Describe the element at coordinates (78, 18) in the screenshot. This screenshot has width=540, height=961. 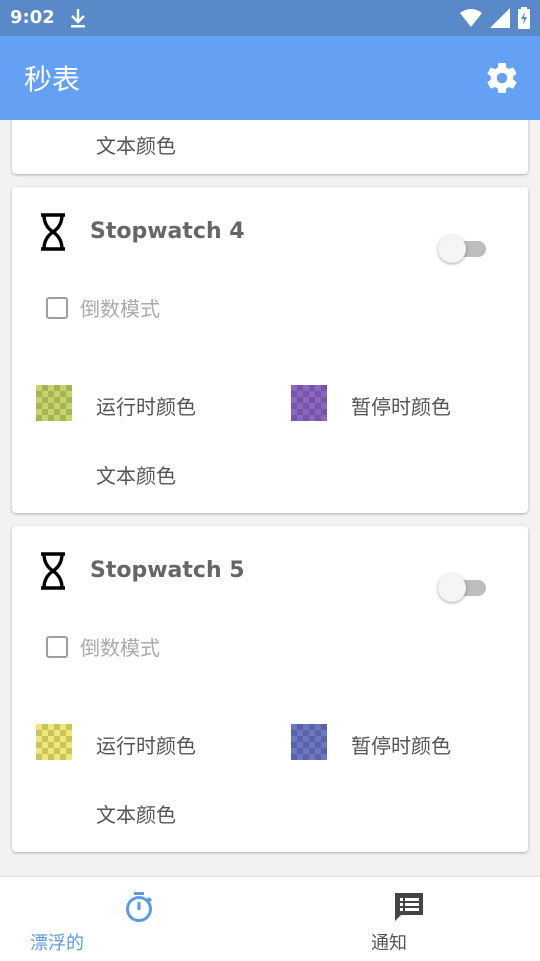
I see `download-icon` at that location.